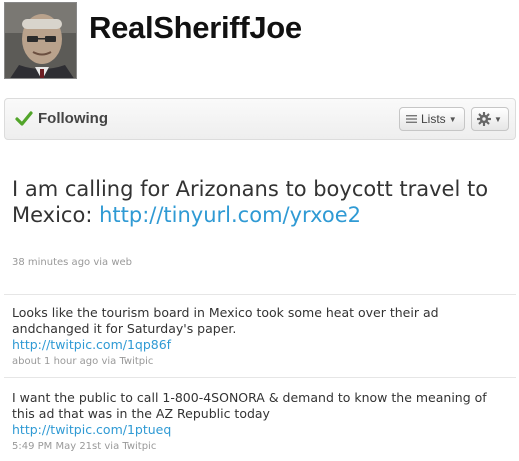 The image size is (519, 461). I want to click on profile-username: RealSheriffJoe, so click(195, 27).